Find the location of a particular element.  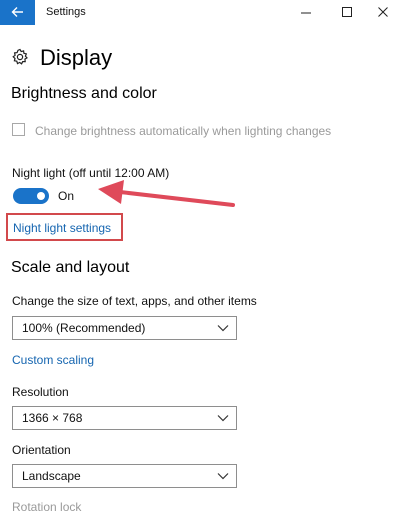

close-button is located at coordinates (383, 12).